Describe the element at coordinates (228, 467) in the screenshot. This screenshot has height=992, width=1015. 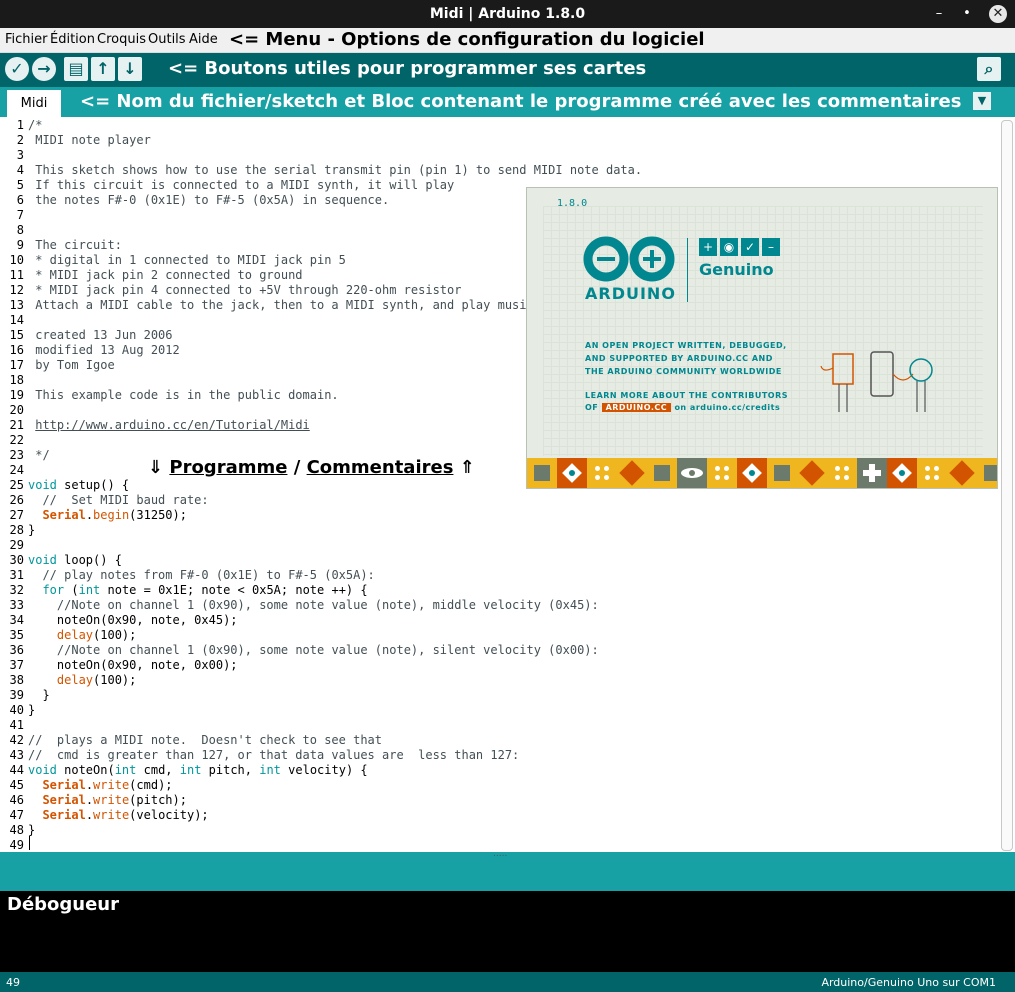
I see `annotation-programme: Programme` at that location.